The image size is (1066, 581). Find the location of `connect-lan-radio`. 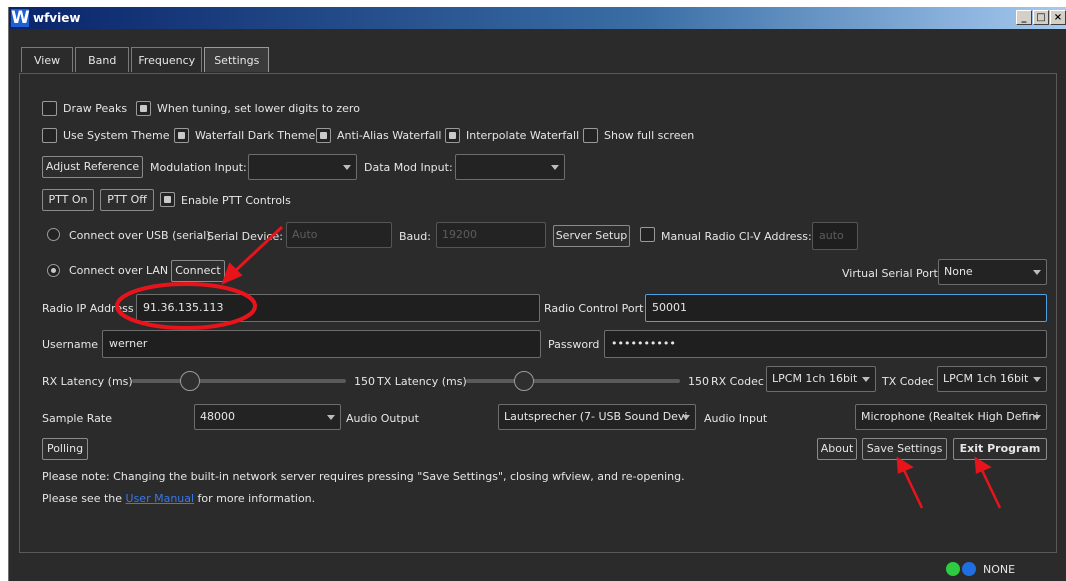

connect-lan-radio is located at coordinates (53, 270).